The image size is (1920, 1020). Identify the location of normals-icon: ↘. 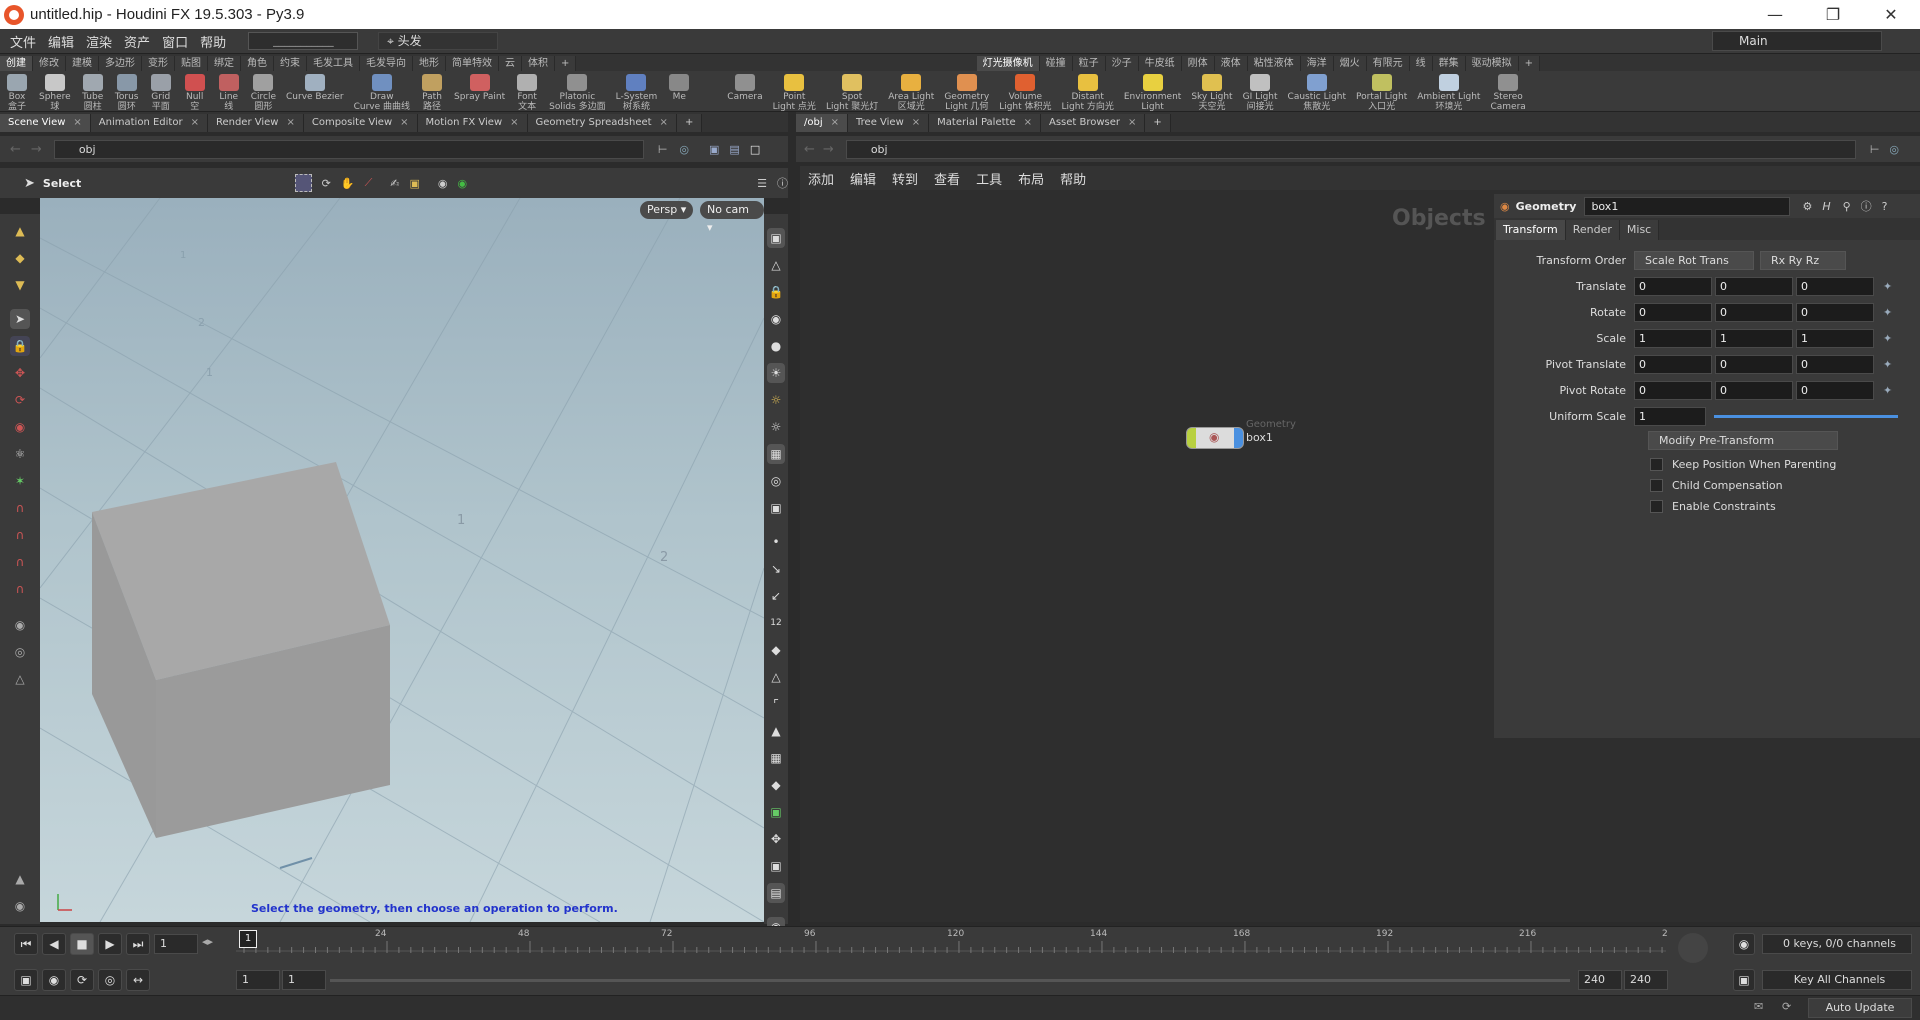
(776, 569).